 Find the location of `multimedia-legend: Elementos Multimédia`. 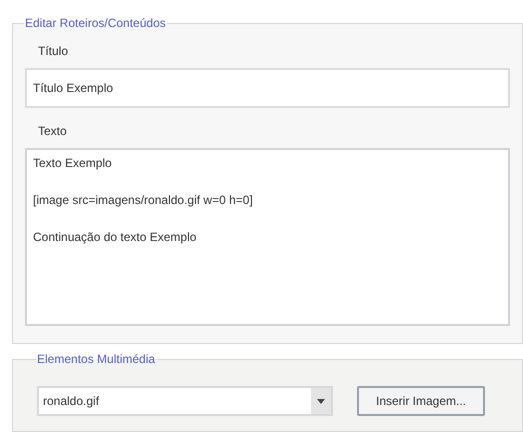

multimedia-legend: Elementos Multimédia is located at coordinates (96, 359).